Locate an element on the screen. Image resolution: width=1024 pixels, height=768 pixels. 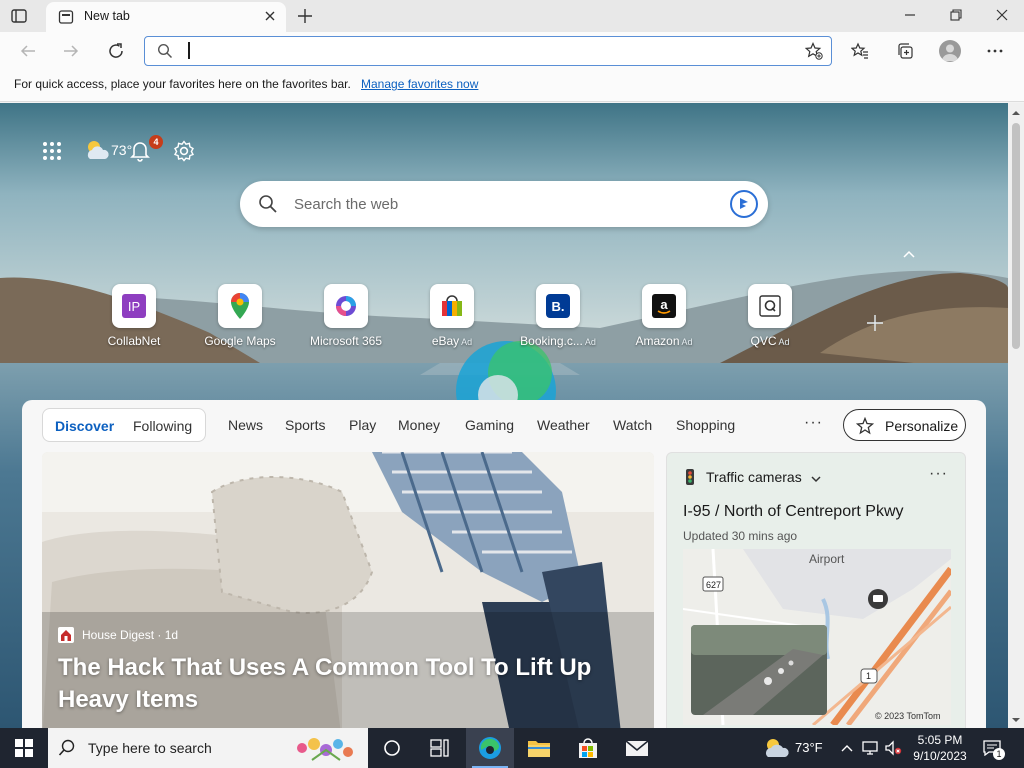
close-window-button is located at coordinates (1001, 15).